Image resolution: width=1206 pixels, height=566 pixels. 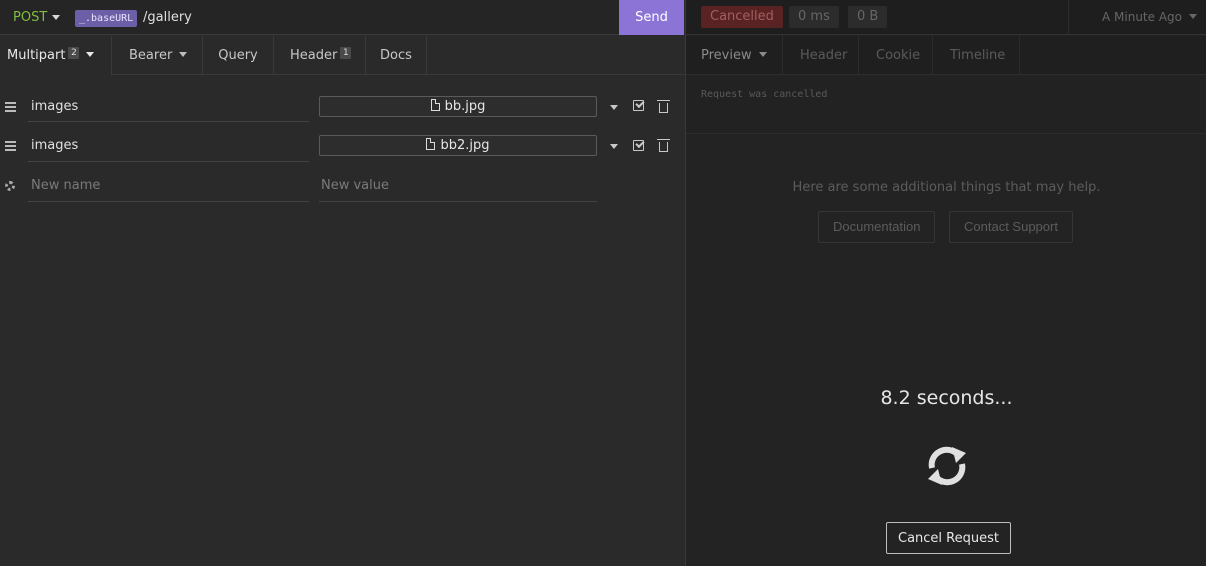 What do you see at coordinates (1011, 227) in the screenshot?
I see `contact-support-button: Contact Support` at bounding box center [1011, 227].